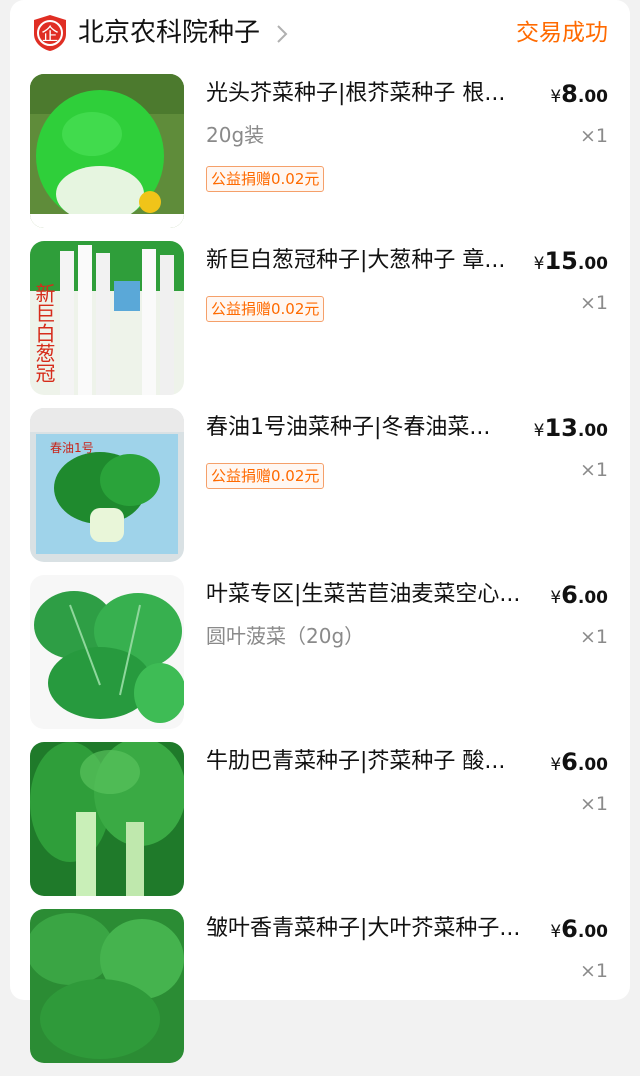 The image size is (640, 1076). Describe the element at coordinates (285, 636) in the screenshot. I see `product-spec: 圆叶菠菜（20g）` at that location.